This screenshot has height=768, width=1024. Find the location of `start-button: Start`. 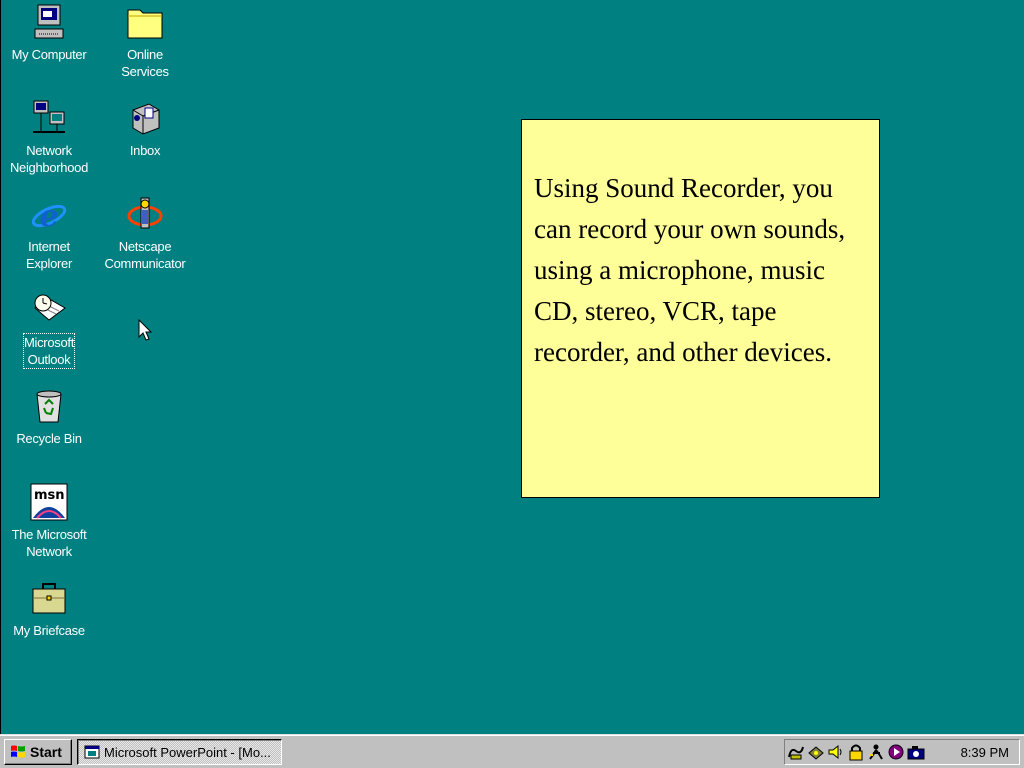

start-button: Start is located at coordinates (38, 752).